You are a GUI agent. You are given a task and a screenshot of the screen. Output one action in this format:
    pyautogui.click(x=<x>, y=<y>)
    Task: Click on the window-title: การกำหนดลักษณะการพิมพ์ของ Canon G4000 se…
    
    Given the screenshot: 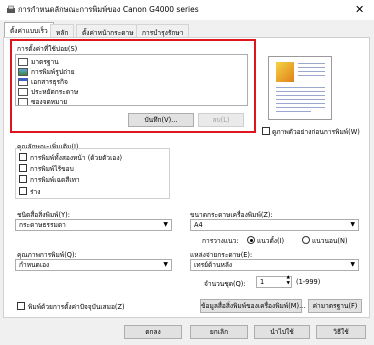 What is the action you would take?
    pyautogui.click(x=108, y=9)
    